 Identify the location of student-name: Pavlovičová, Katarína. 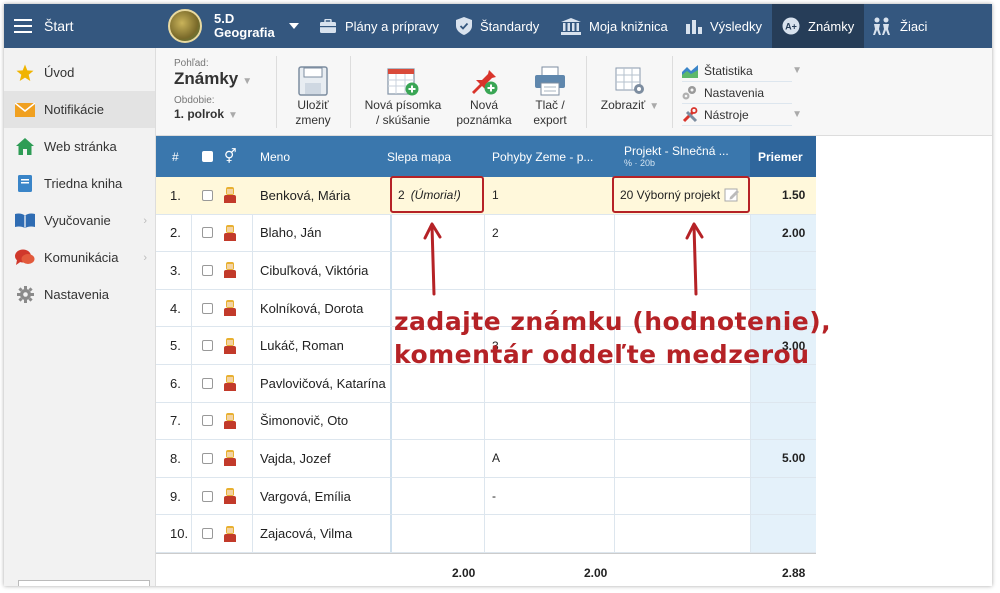
(323, 383).